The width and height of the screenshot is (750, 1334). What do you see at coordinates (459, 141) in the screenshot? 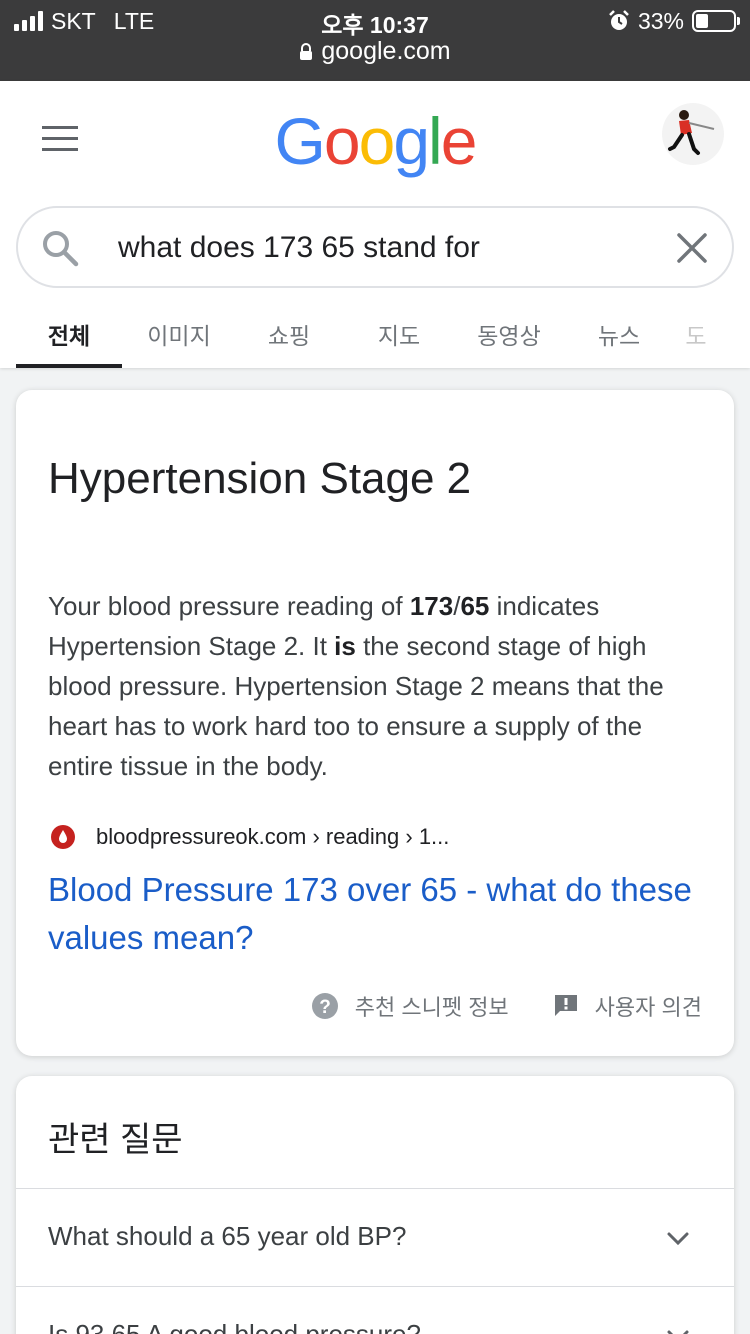
I see `logo-letter: e` at bounding box center [459, 141].